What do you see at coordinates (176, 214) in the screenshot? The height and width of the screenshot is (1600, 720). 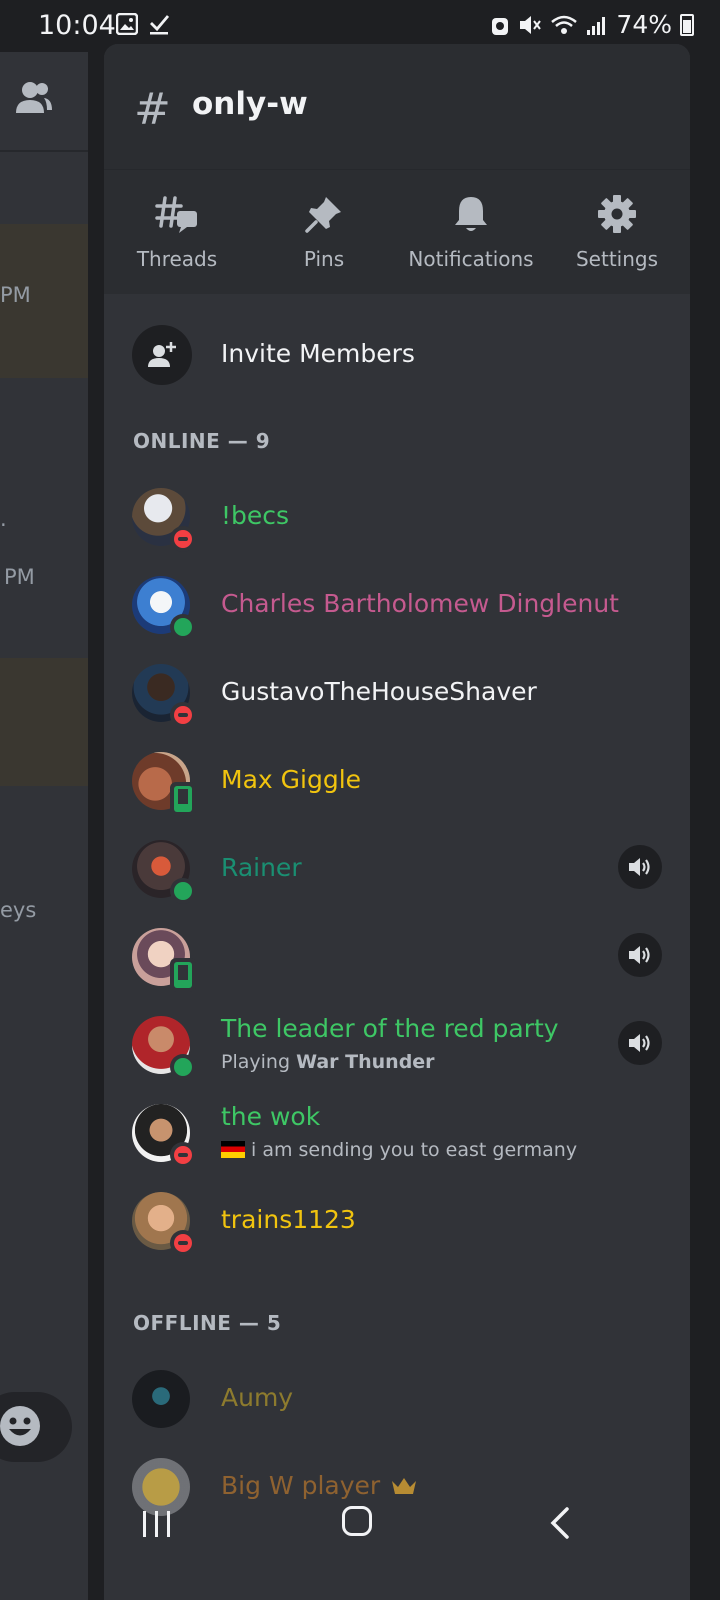 I see `threads-icon` at bounding box center [176, 214].